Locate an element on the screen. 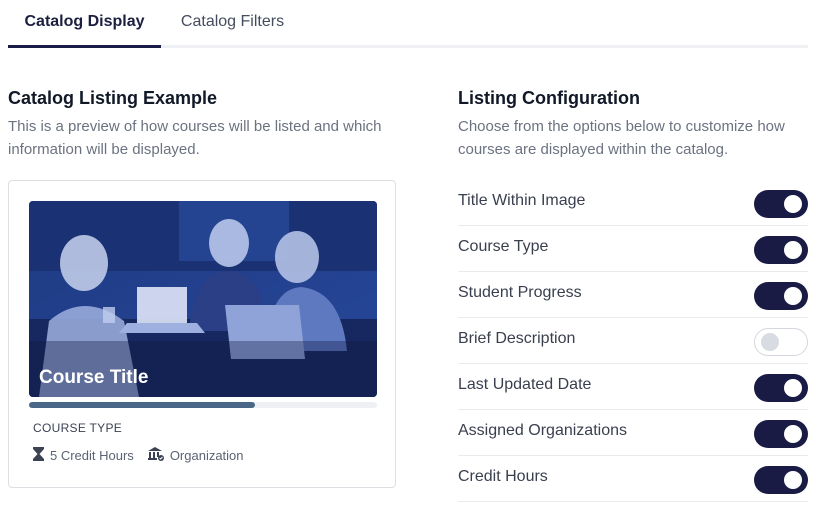 The height and width of the screenshot is (516, 819). progress-bar is located at coordinates (142, 405).